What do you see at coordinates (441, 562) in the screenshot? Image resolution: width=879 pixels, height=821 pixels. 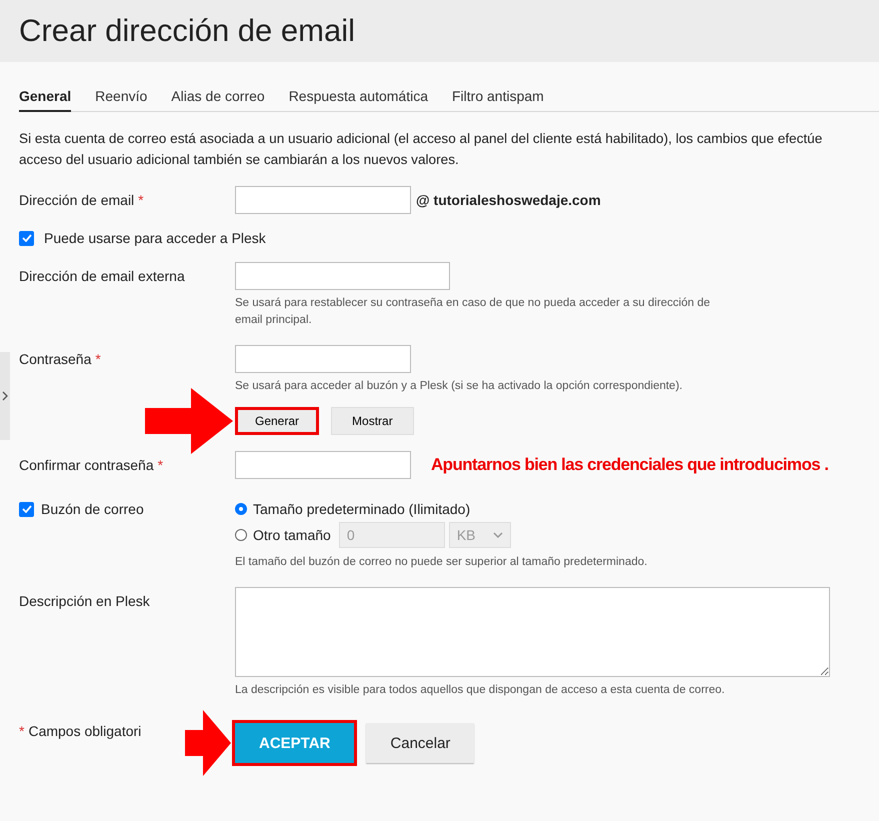 I see `hint-text: El tamaño del buzón de correo no puede ser superior al tamaño predeterminado.` at bounding box center [441, 562].